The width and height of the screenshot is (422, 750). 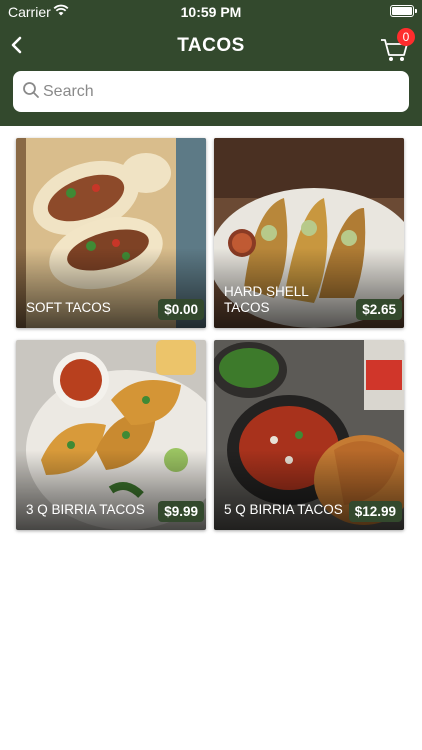 I want to click on status-bar: Carrier 10:59 PM, so click(x=211, y=12).